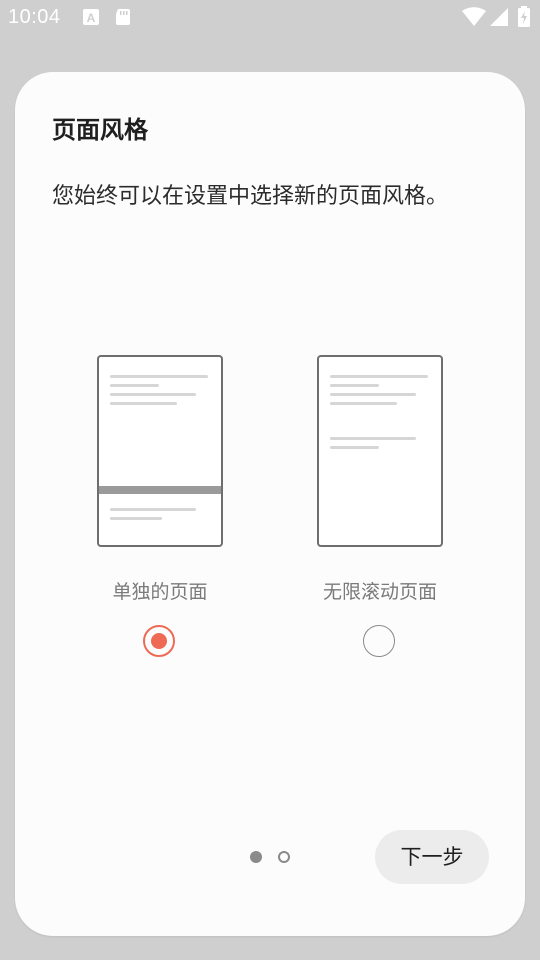 The image size is (540, 960). What do you see at coordinates (160, 451) in the screenshot?
I see `single-page-icon` at bounding box center [160, 451].